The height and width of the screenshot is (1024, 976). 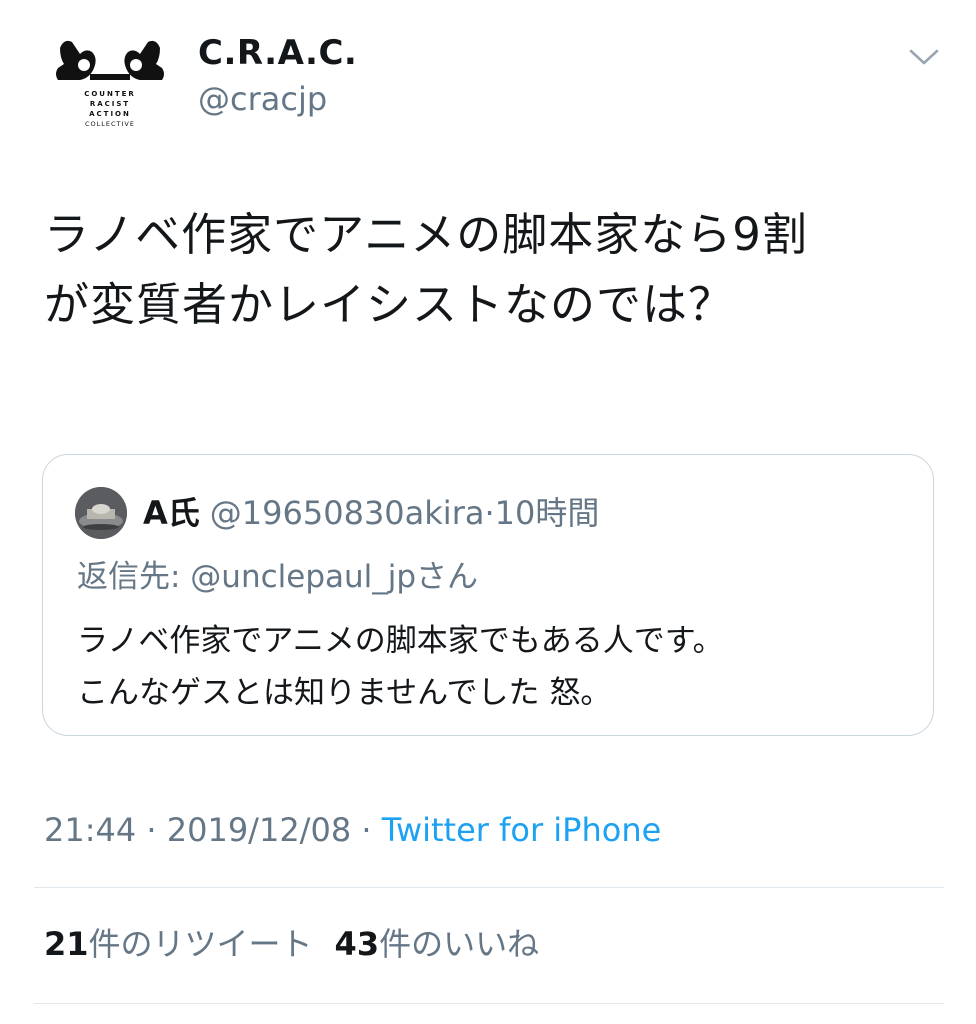 I want to click on crac-logo: COUNTER RACIST ACTION COLLECTIVE, so click(x=110, y=82).